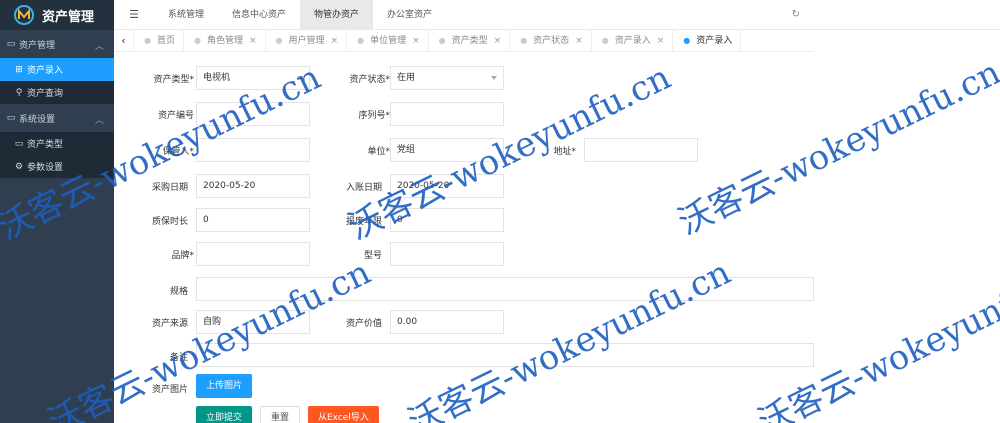 The height and width of the screenshot is (423, 1000). Describe the element at coordinates (124, 40) in the screenshot. I see `chevron-left-icon: ‹` at that location.